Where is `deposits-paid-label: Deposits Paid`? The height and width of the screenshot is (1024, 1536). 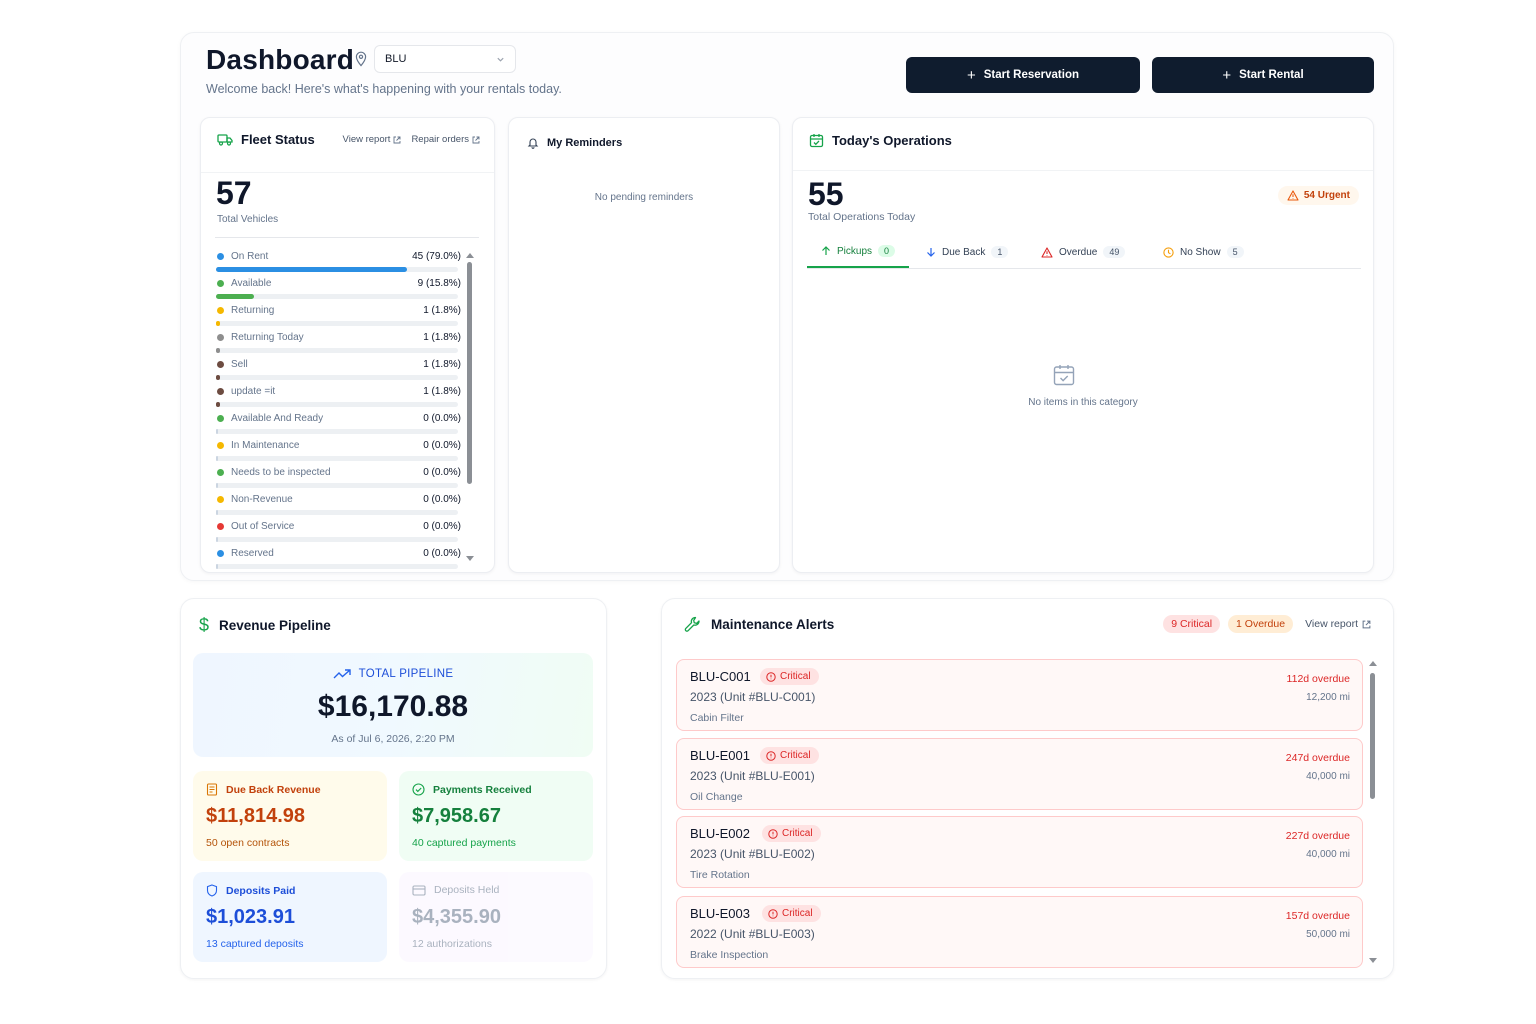 deposits-paid-label: Deposits Paid is located at coordinates (261, 890).